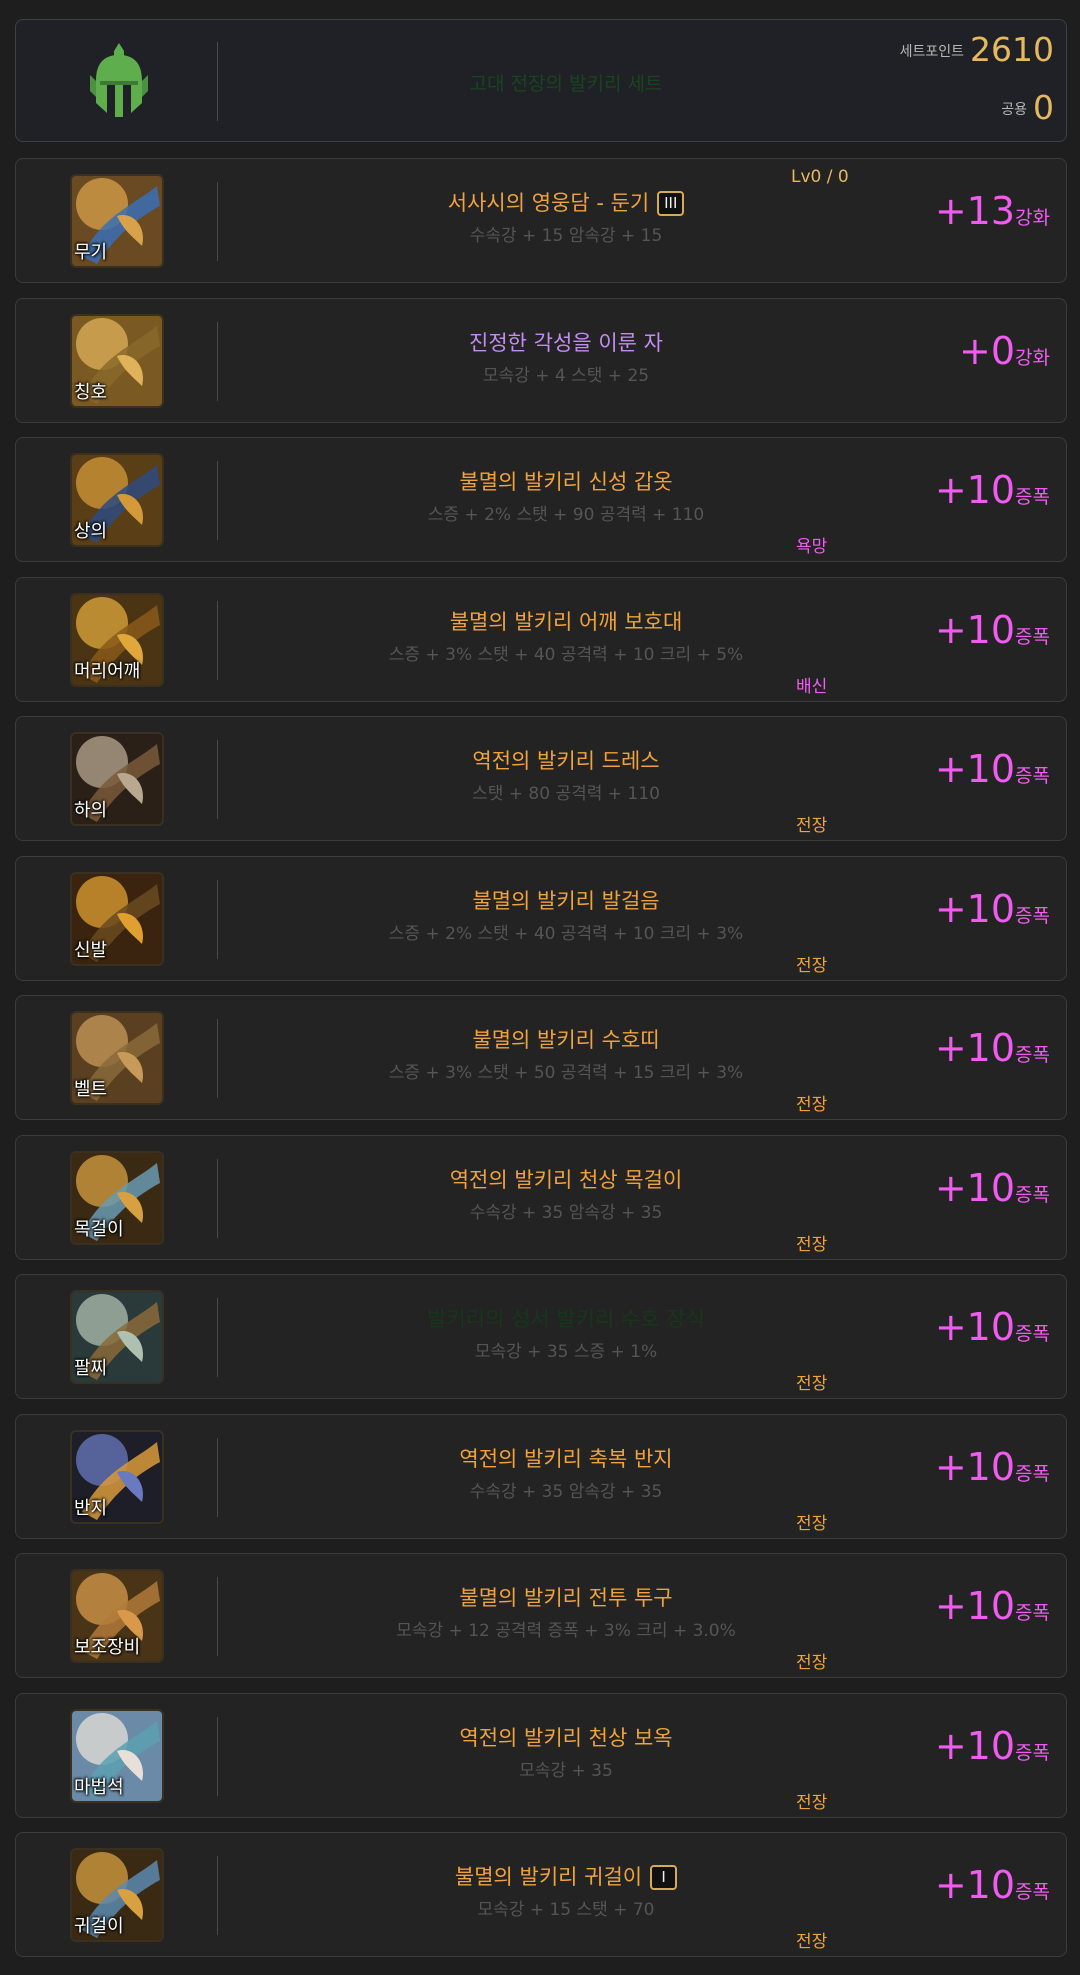  I want to click on item-stats: 스증 + 3% 스탯 + 40 공격력 + 10 크리 + 5%, so click(566, 655).